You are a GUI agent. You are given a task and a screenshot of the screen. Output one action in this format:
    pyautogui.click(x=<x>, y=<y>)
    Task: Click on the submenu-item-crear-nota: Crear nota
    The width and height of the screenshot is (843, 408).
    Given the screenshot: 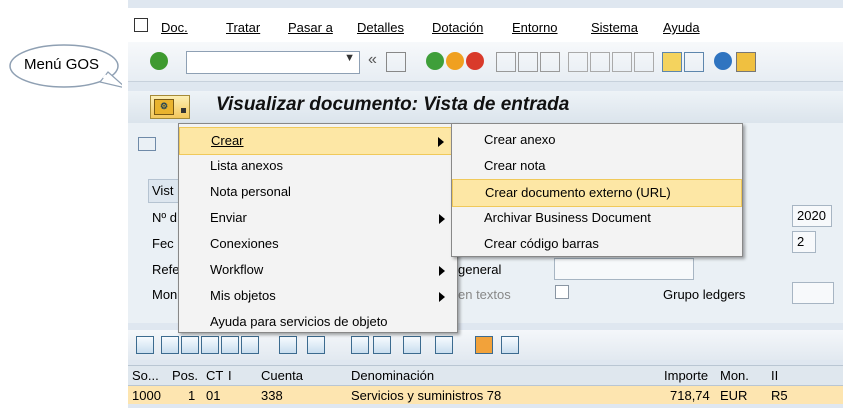 What is the action you would take?
    pyautogui.click(x=597, y=166)
    